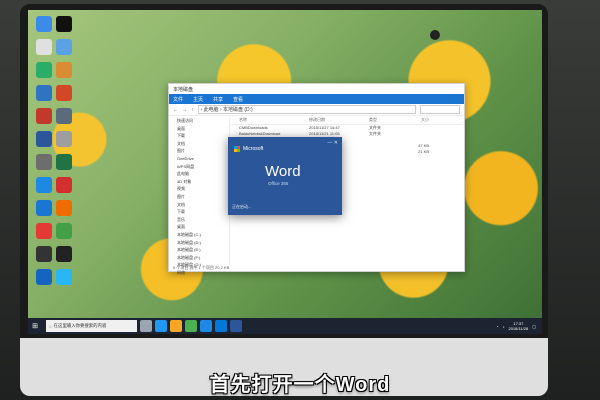  Describe the element at coordinates (44, 162) in the screenshot. I see `media-icon` at that location.